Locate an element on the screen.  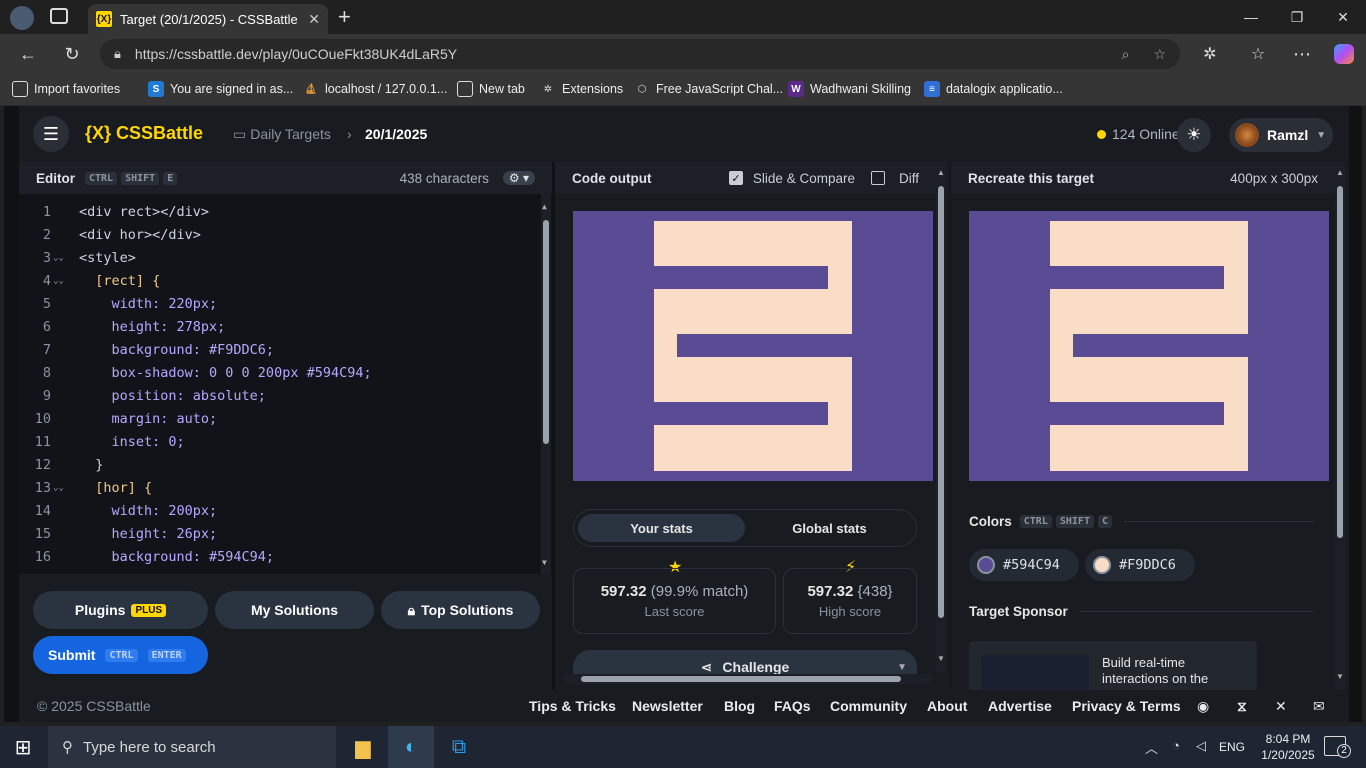
refresh-icon: ↻ is located at coordinates (72, 54).